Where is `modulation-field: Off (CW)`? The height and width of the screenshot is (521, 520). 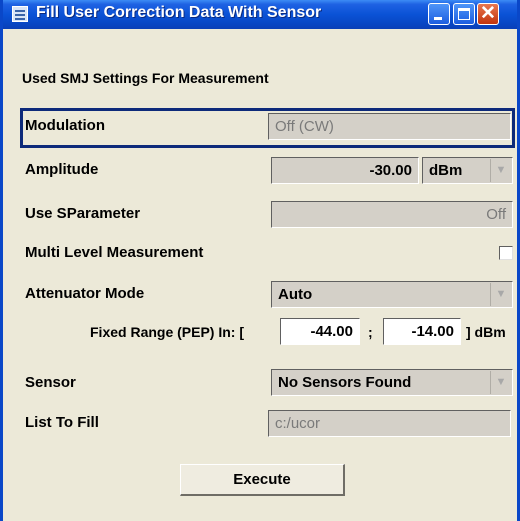
modulation-field: Off (CW) is located at coordinates (389, 126).